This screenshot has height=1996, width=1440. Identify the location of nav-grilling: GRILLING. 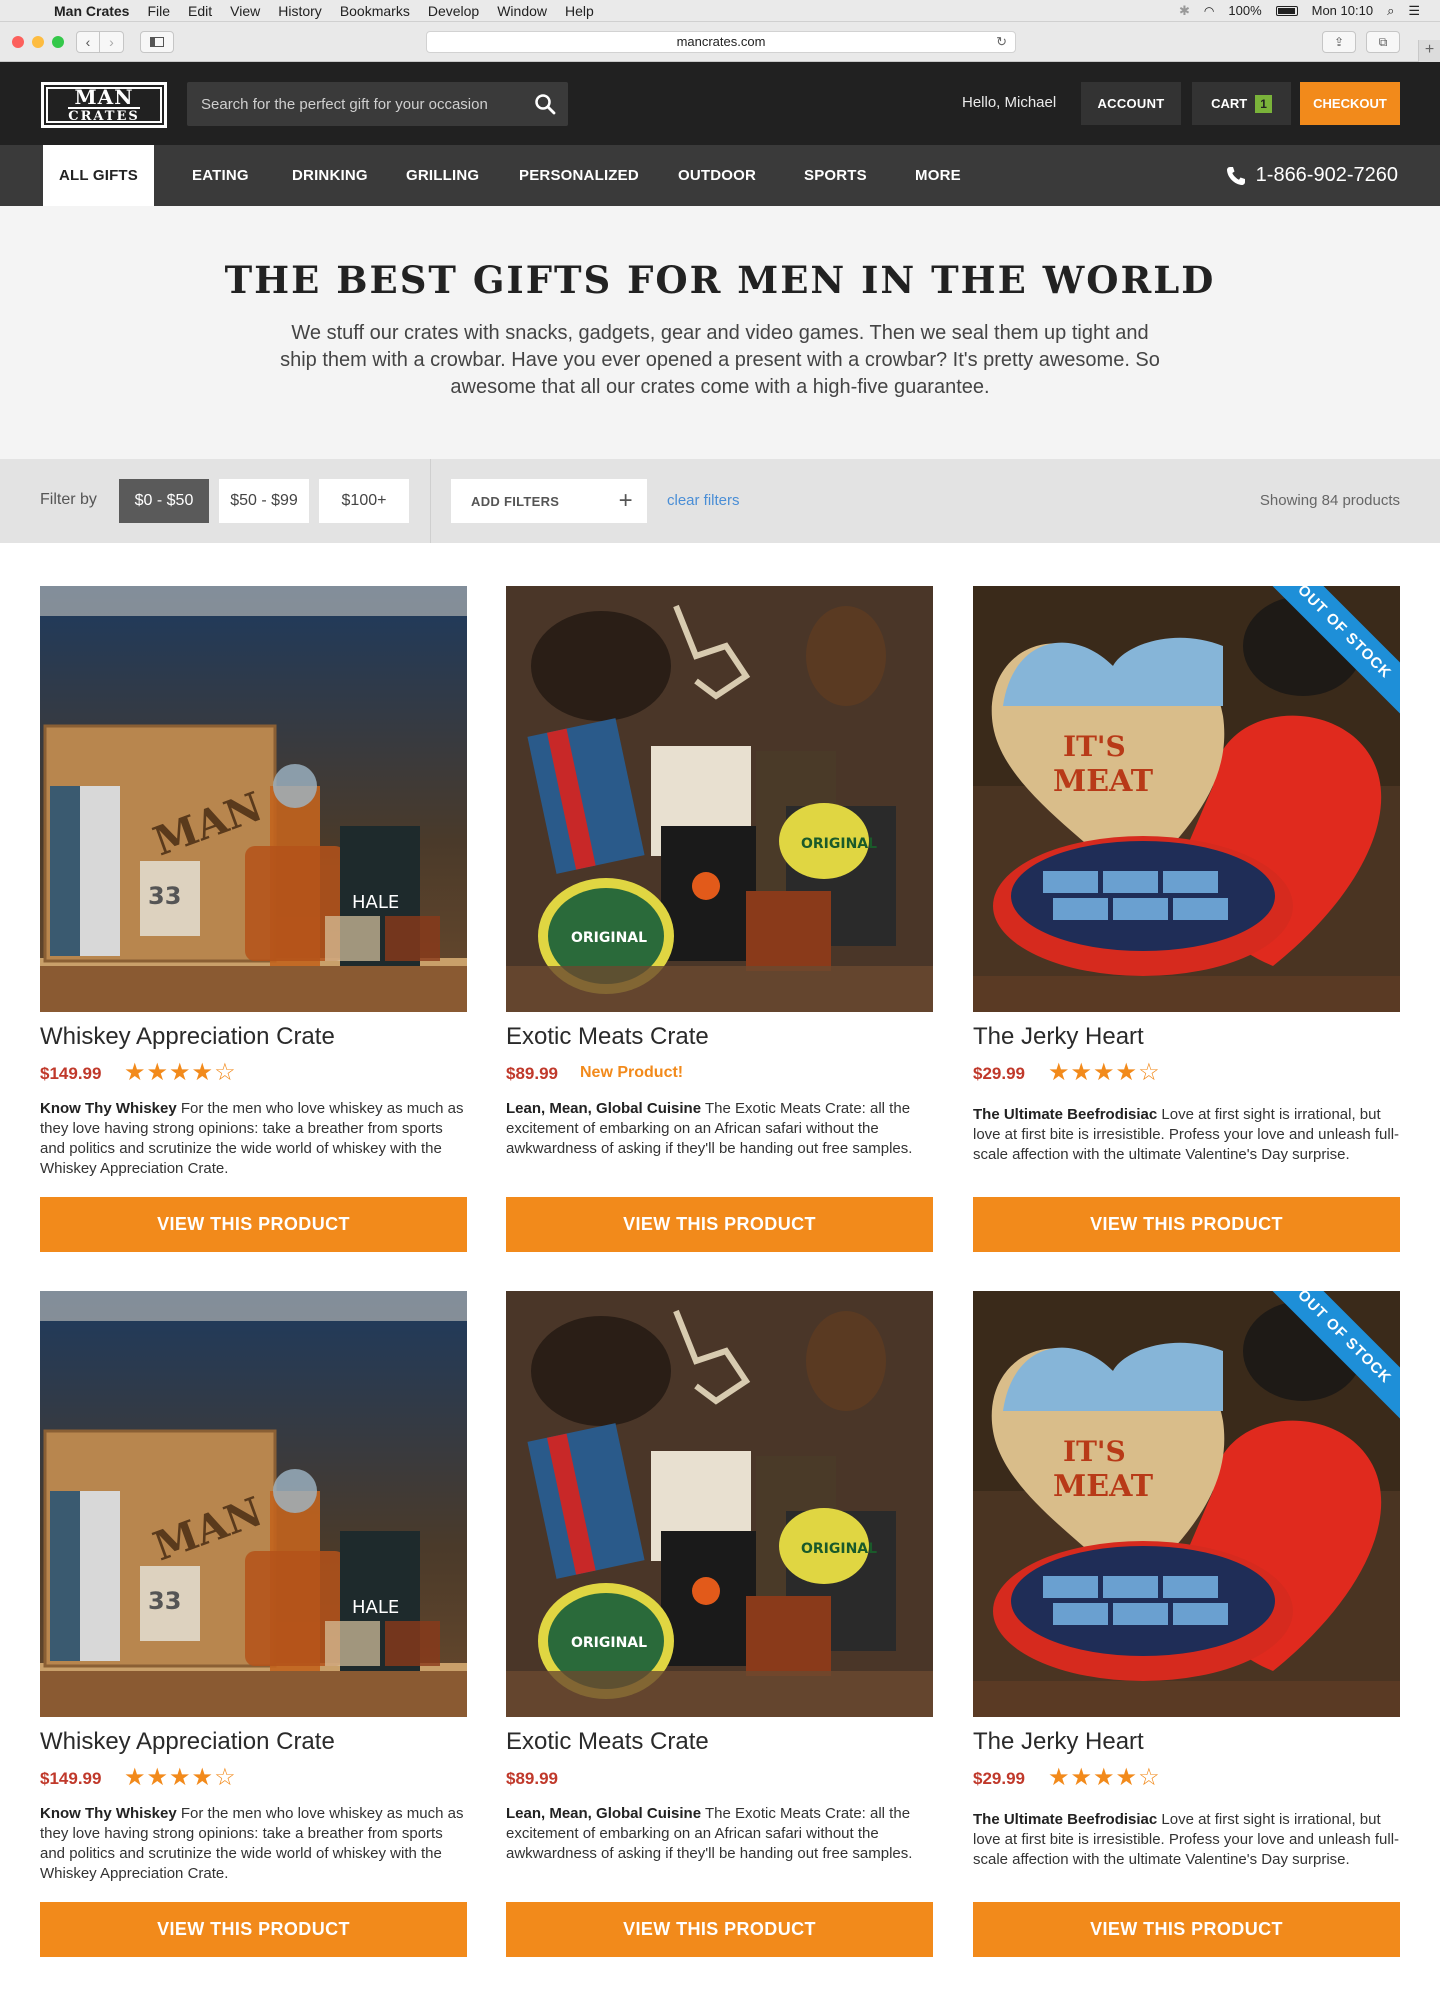
(442, 175).